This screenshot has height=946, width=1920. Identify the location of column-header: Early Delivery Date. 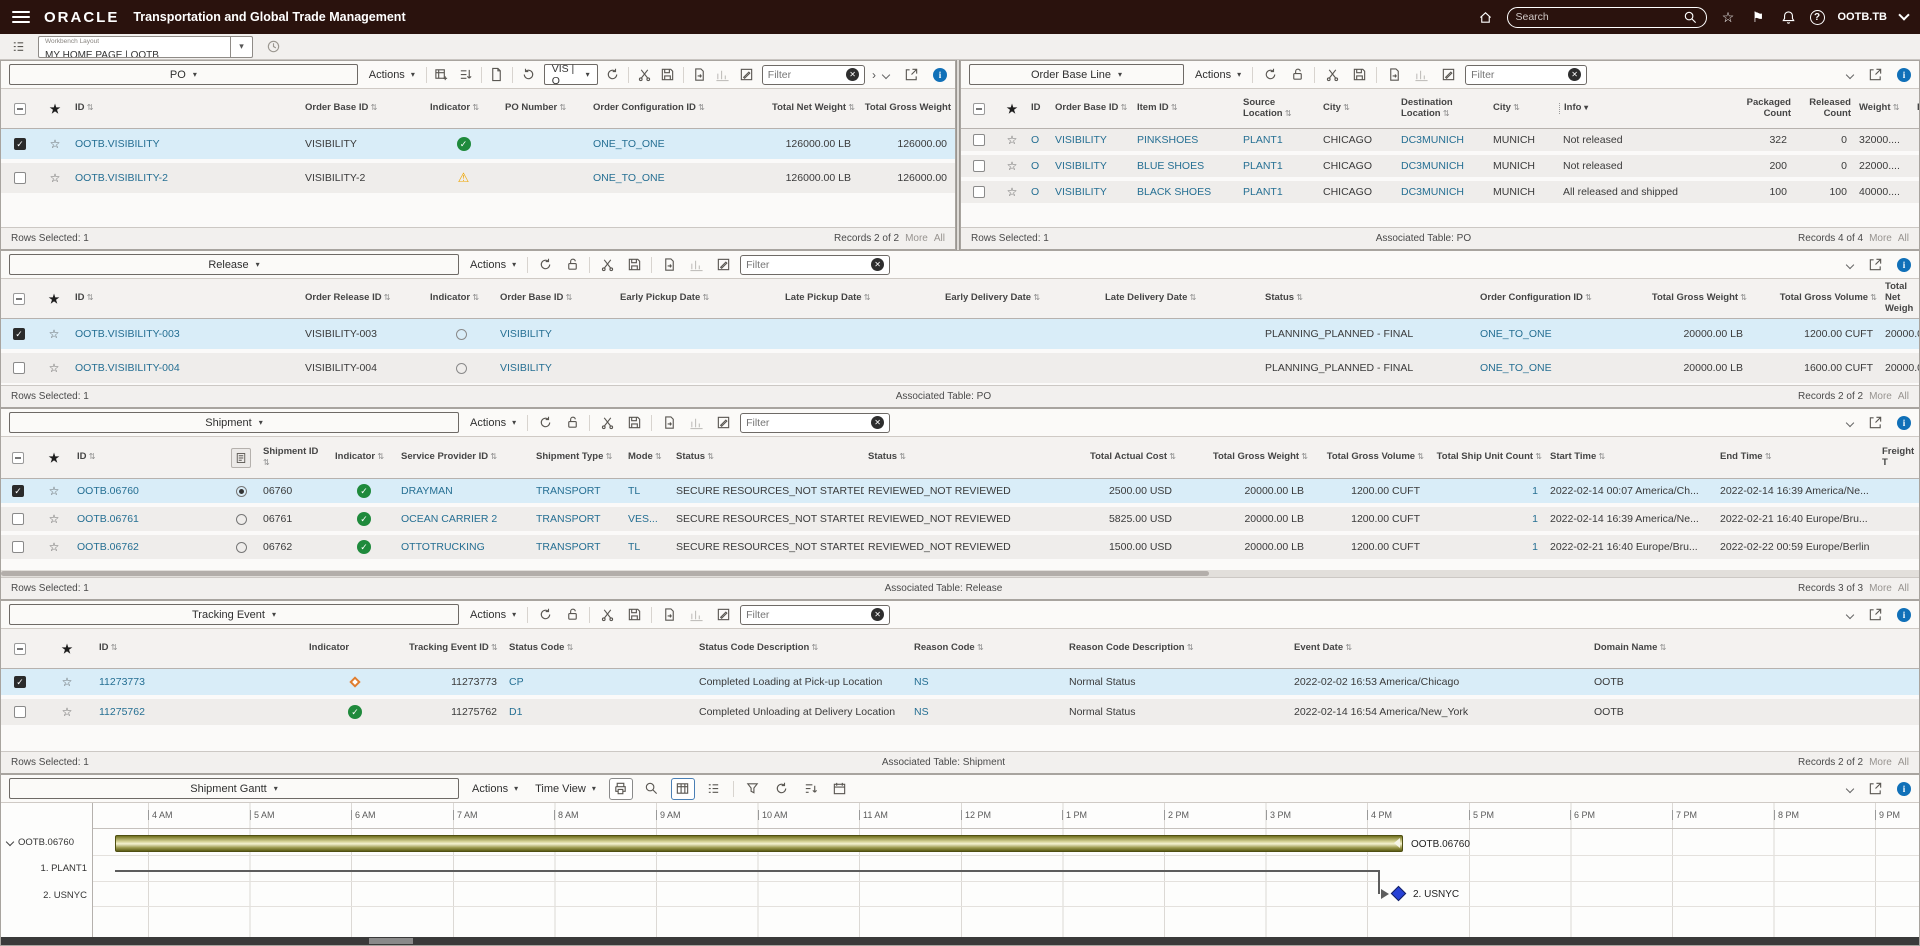
(1021, 298).